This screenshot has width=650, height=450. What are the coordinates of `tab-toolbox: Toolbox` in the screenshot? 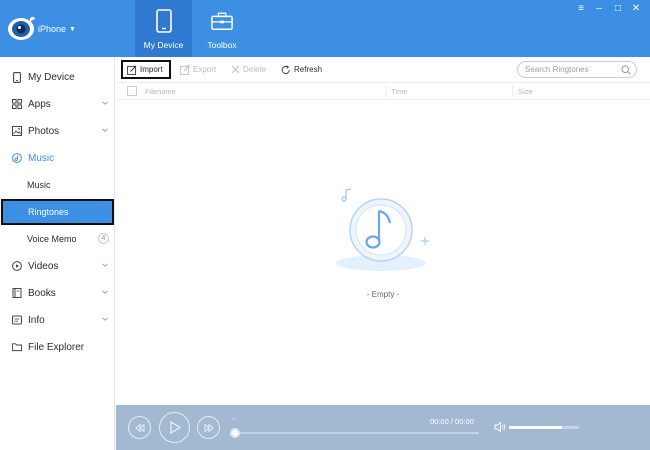 It's located at (222, 28).